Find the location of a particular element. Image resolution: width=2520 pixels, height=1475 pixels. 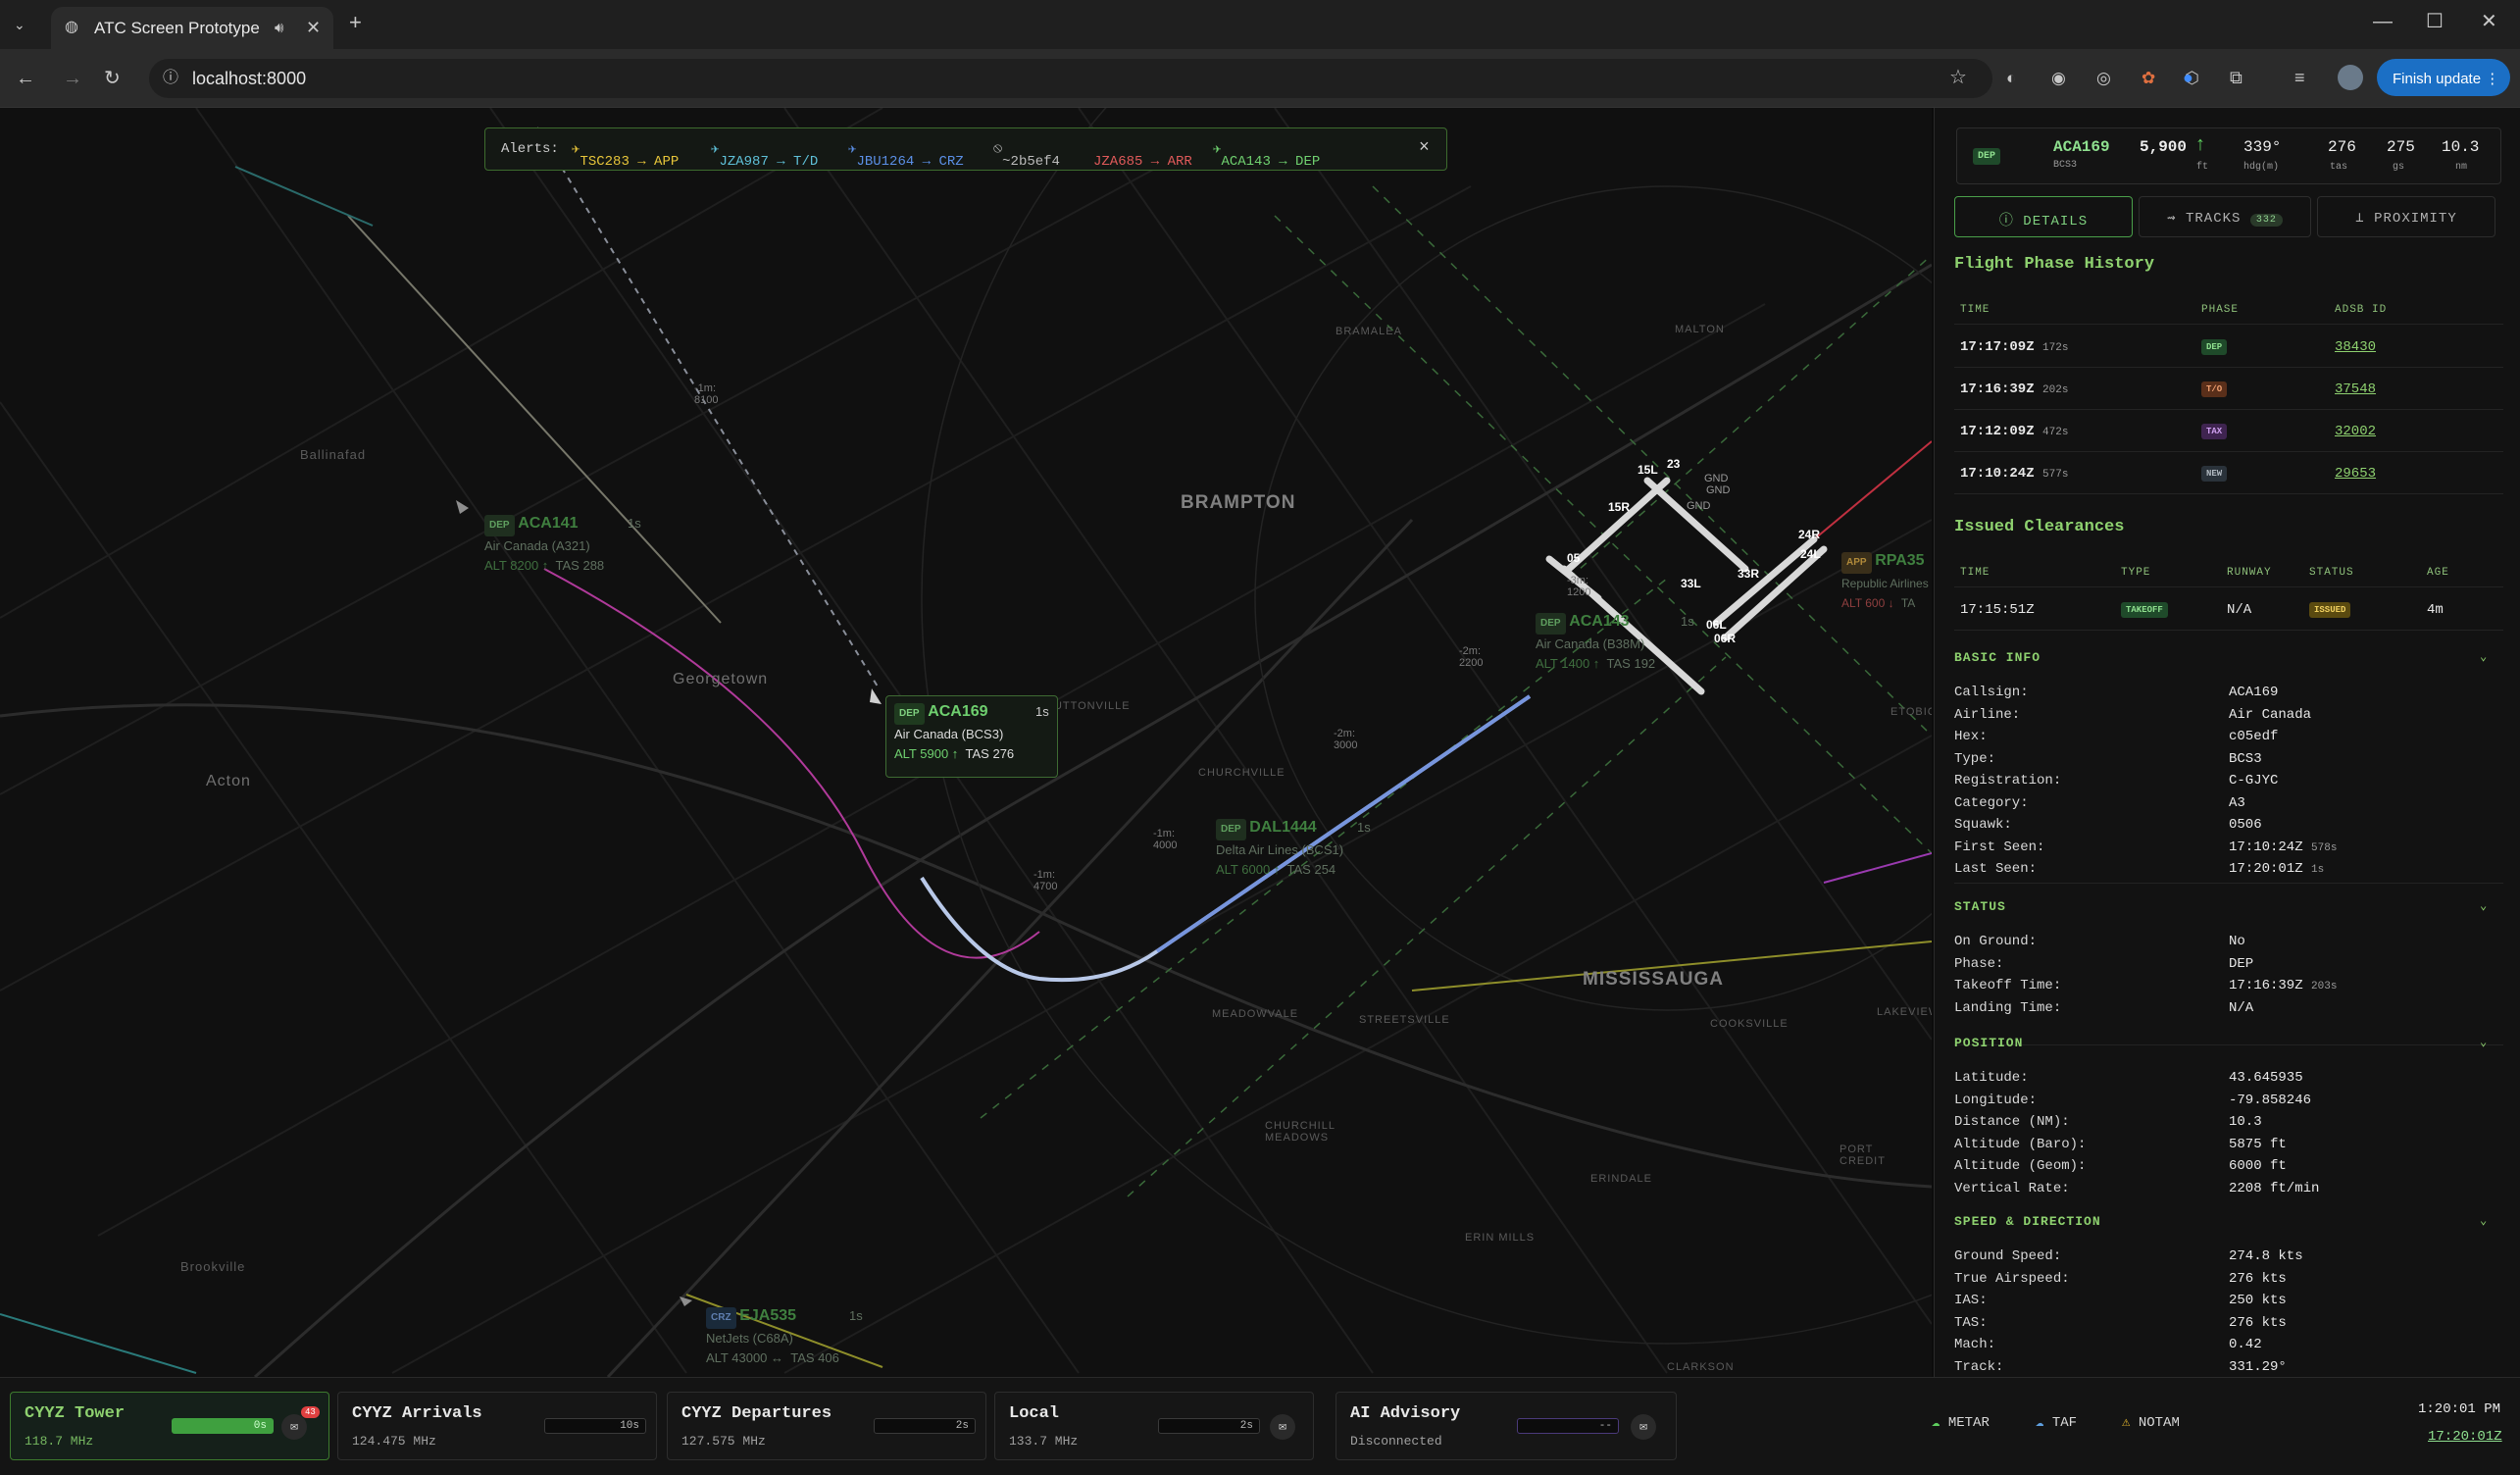

field-label: True Airspeed: is located at coordinates (2012, 1278).